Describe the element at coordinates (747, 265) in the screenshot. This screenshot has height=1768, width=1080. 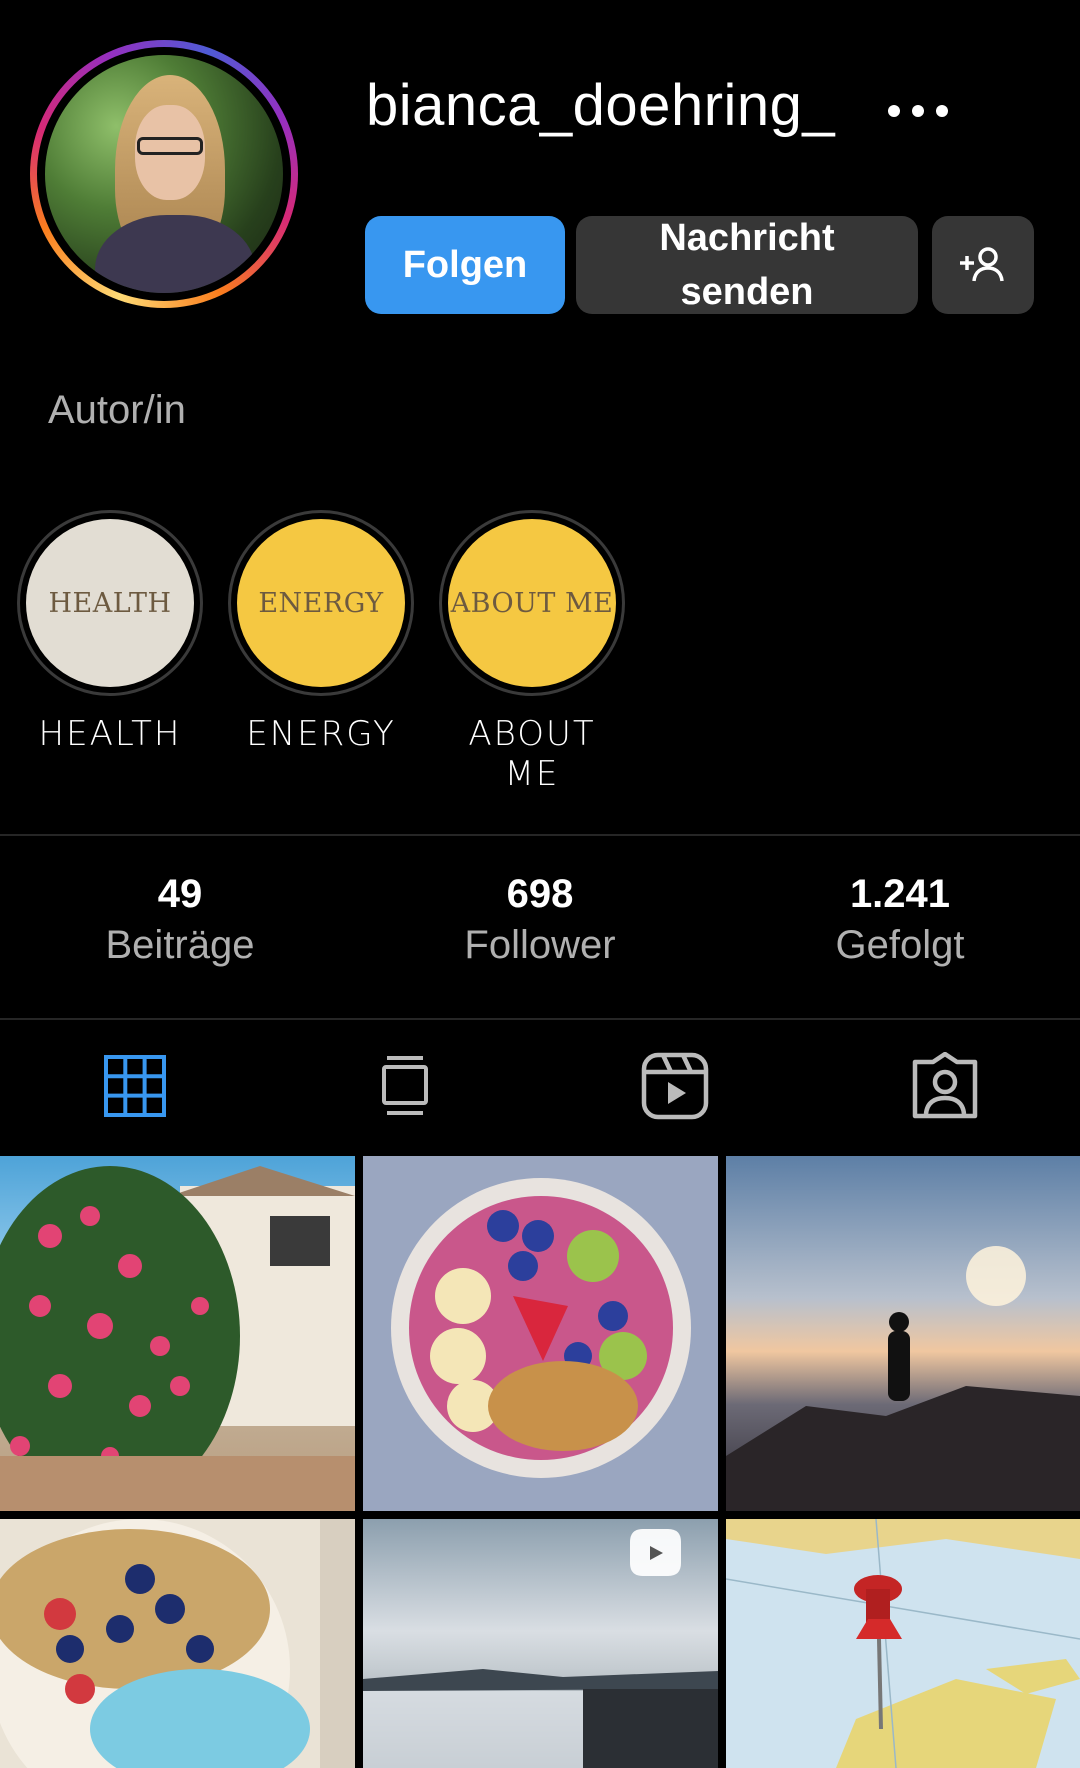
I see `send-message-button: Nachricht senden` at that location.